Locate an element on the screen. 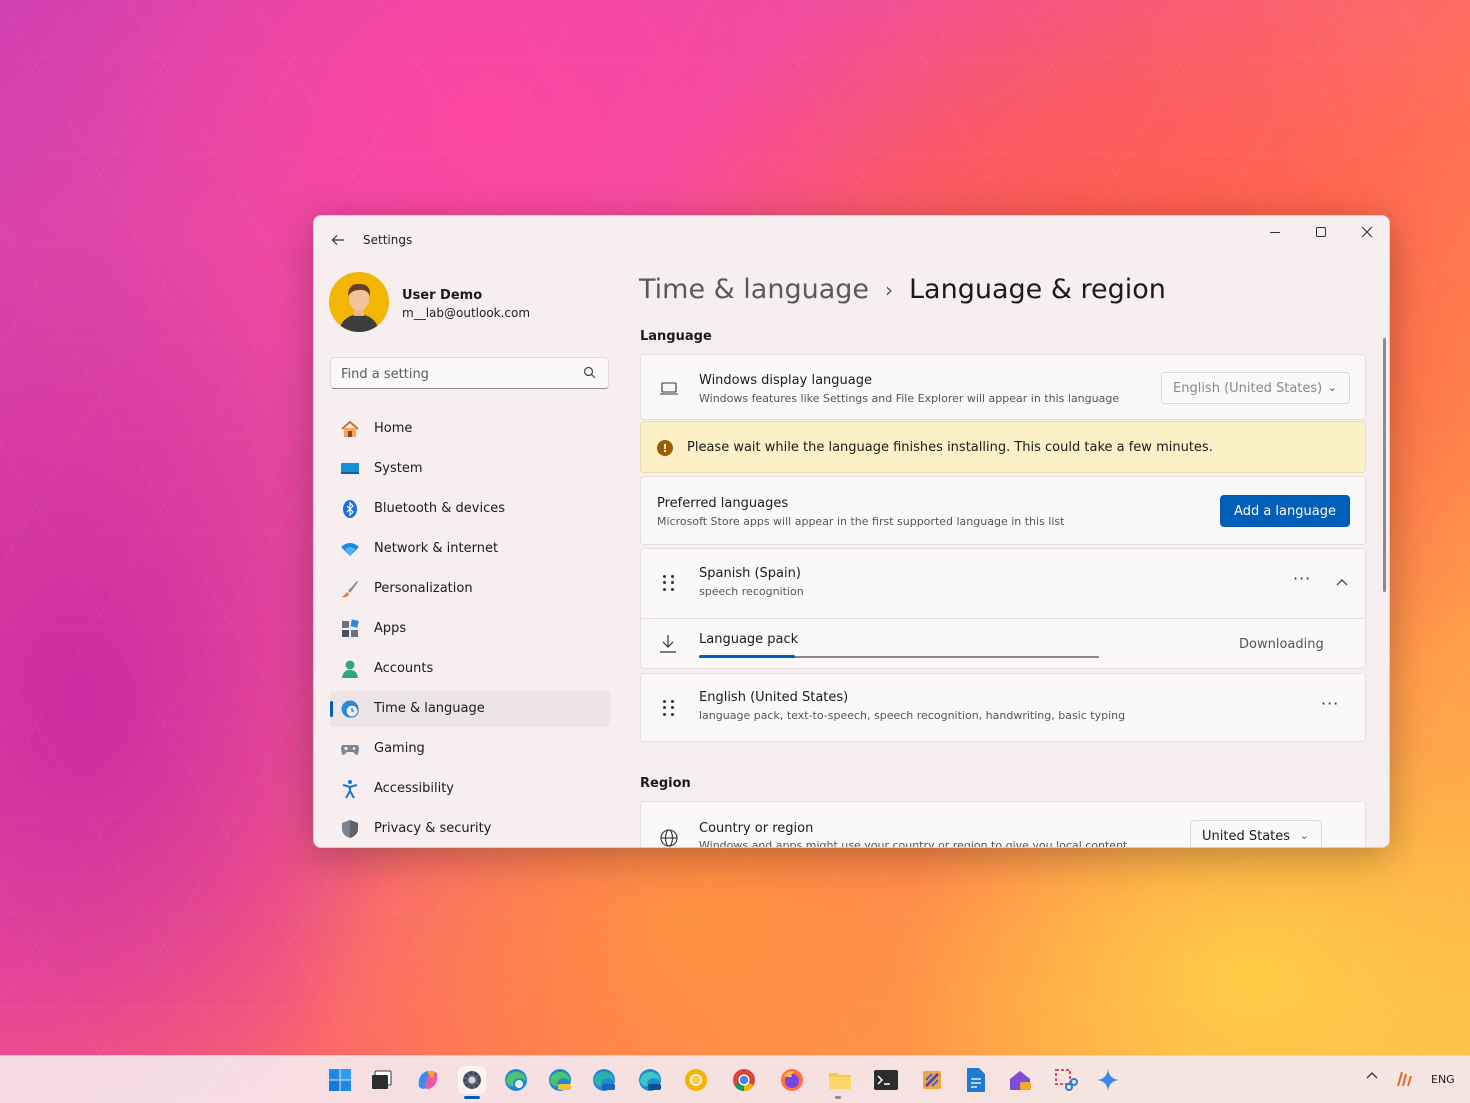 The width and height of the screenshot is (1470, 1103). sidebar-item-label: Personalization is located at coordinates (423, 588).